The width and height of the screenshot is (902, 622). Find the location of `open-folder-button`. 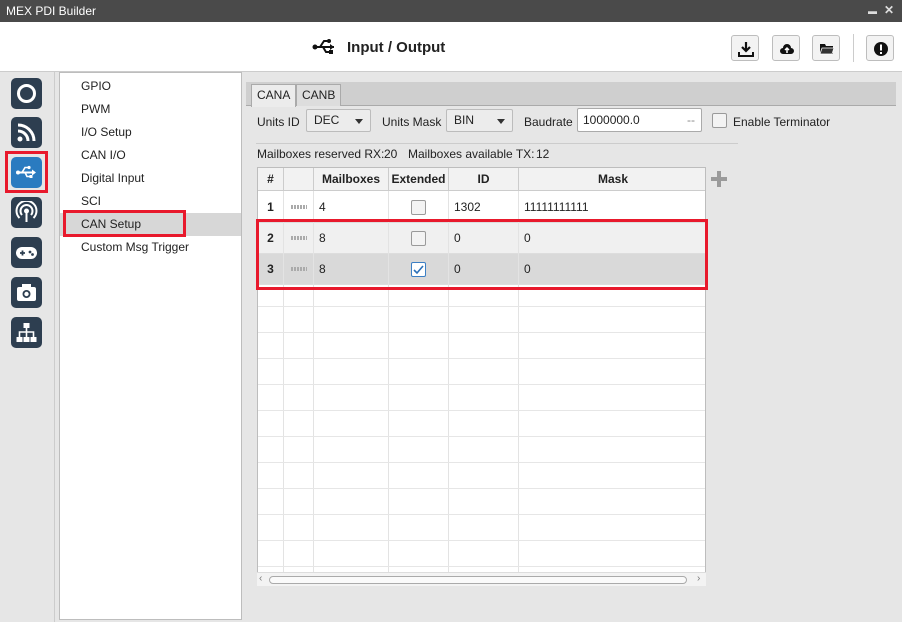

open-folder-button is located at coordinates (826, 48).